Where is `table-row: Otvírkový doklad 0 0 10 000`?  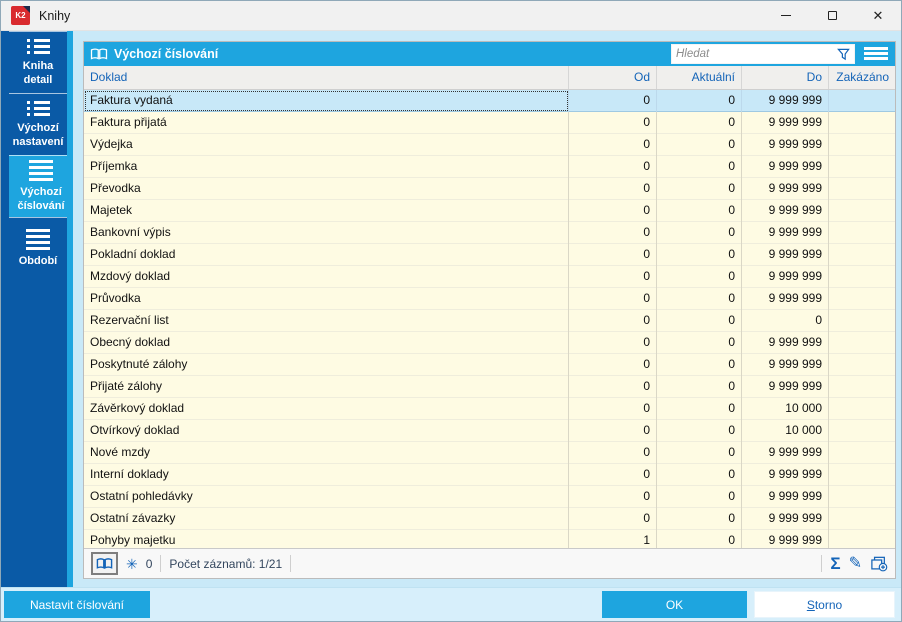 table-row: Otvírkový doklad 0 0 10 000 is located at coordinates (489, 431).